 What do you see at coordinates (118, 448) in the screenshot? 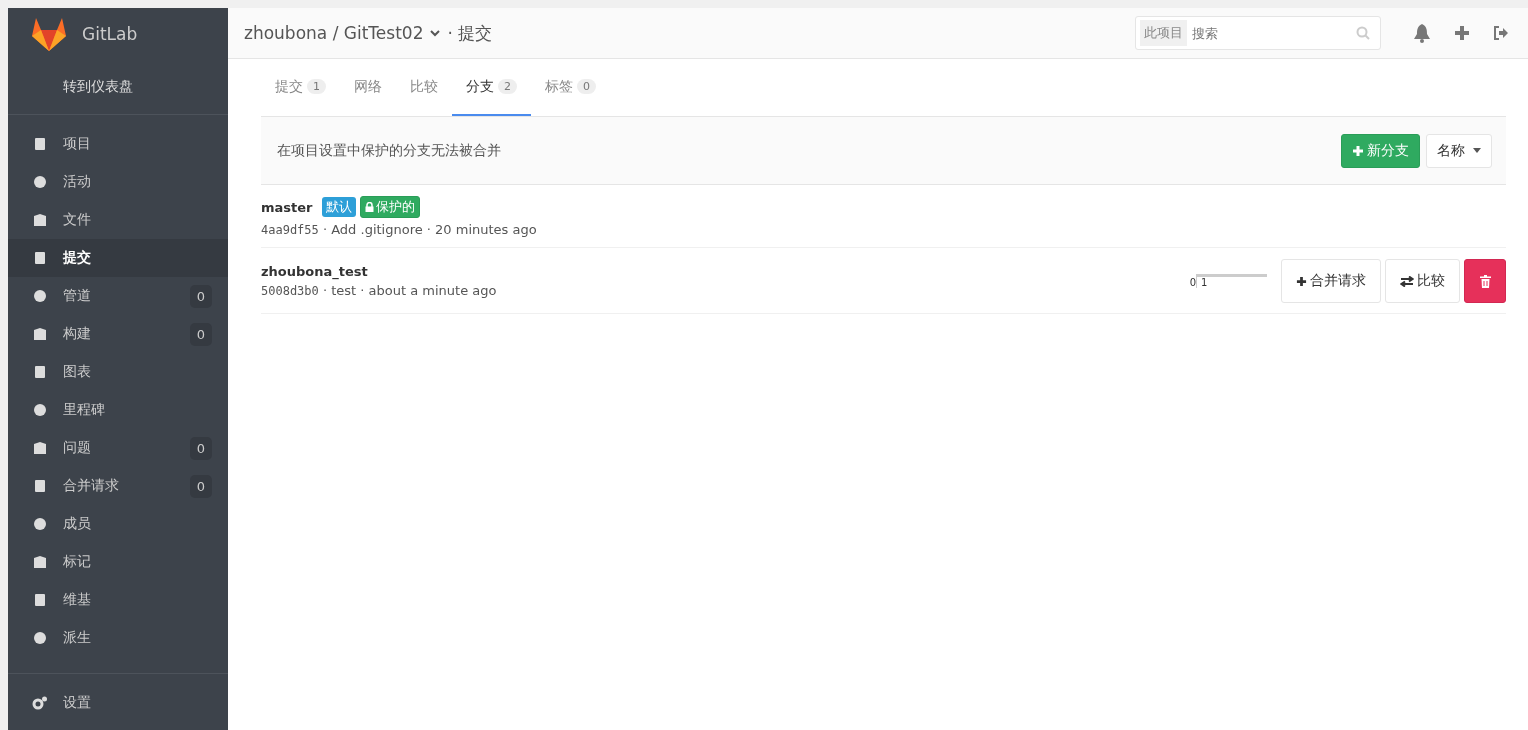
I see `sidebar-item: 问题 0` at bounding box center [118, 448].